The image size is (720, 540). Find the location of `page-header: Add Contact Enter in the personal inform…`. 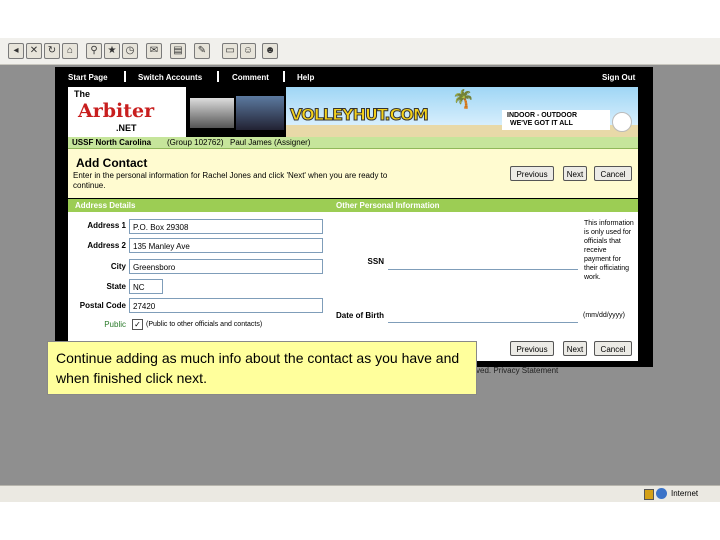

page-header: Add Contact Enter in the personal inform… is located at coordinates (353, 173).